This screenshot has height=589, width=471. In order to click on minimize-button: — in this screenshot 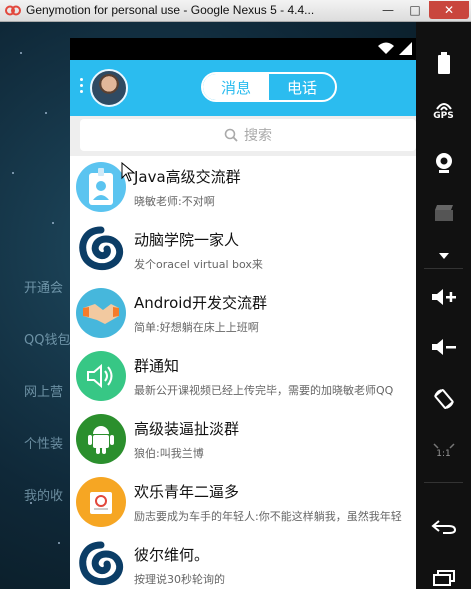, I will do `click(388, 10)`.